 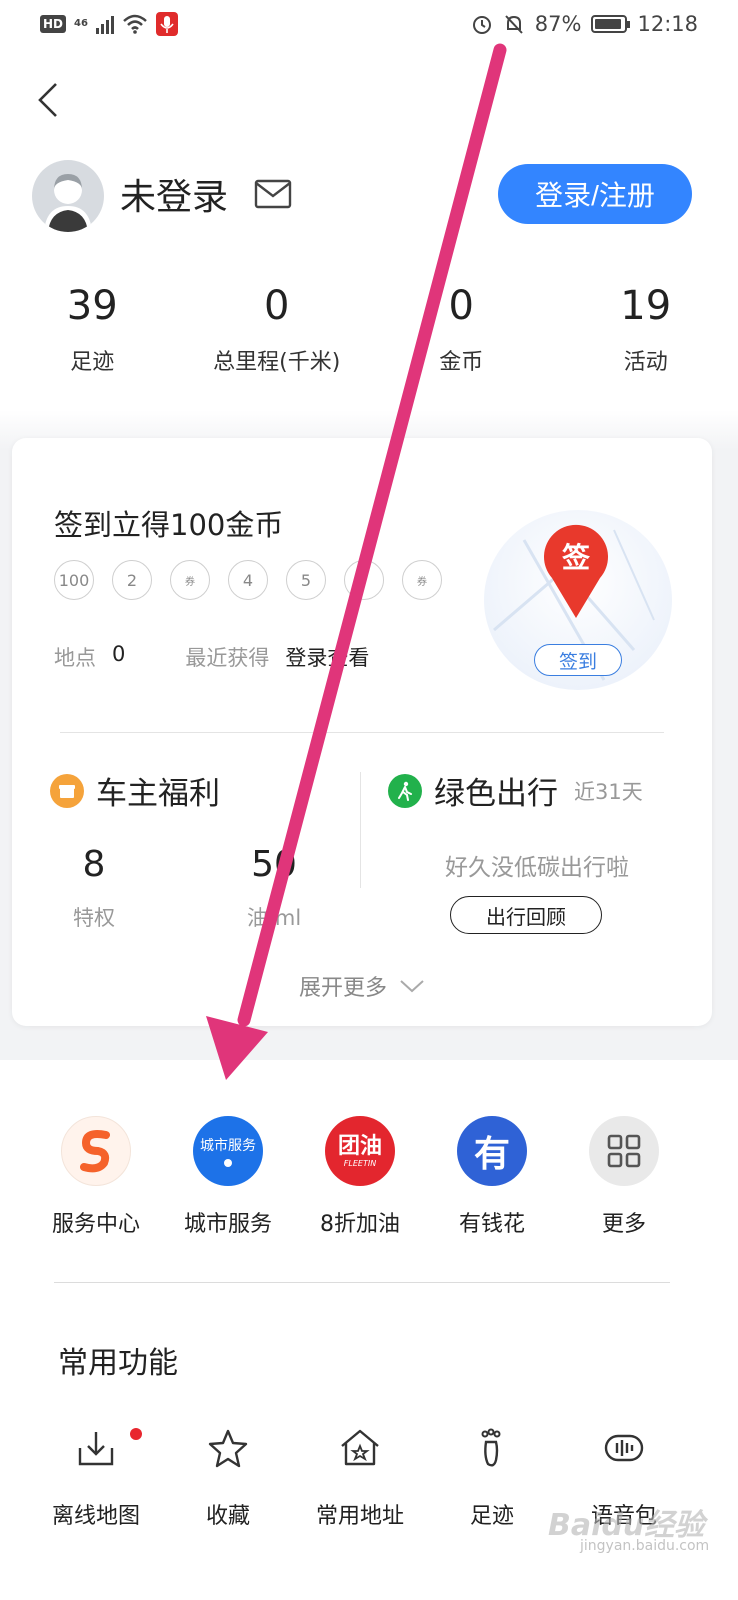 What do you see at coordinates (158, 794) in the screenshot?
I see `perks-title: 车主福利` at bounding box center [158, 794].